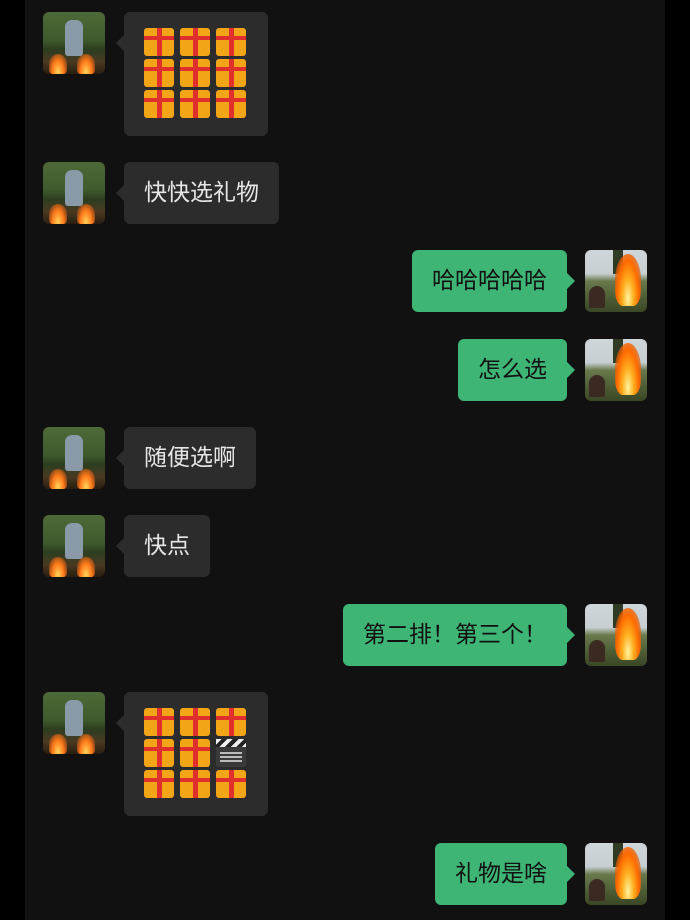  I want to click on message-bubble-incoming: 随便选啊, so click(186, 458).